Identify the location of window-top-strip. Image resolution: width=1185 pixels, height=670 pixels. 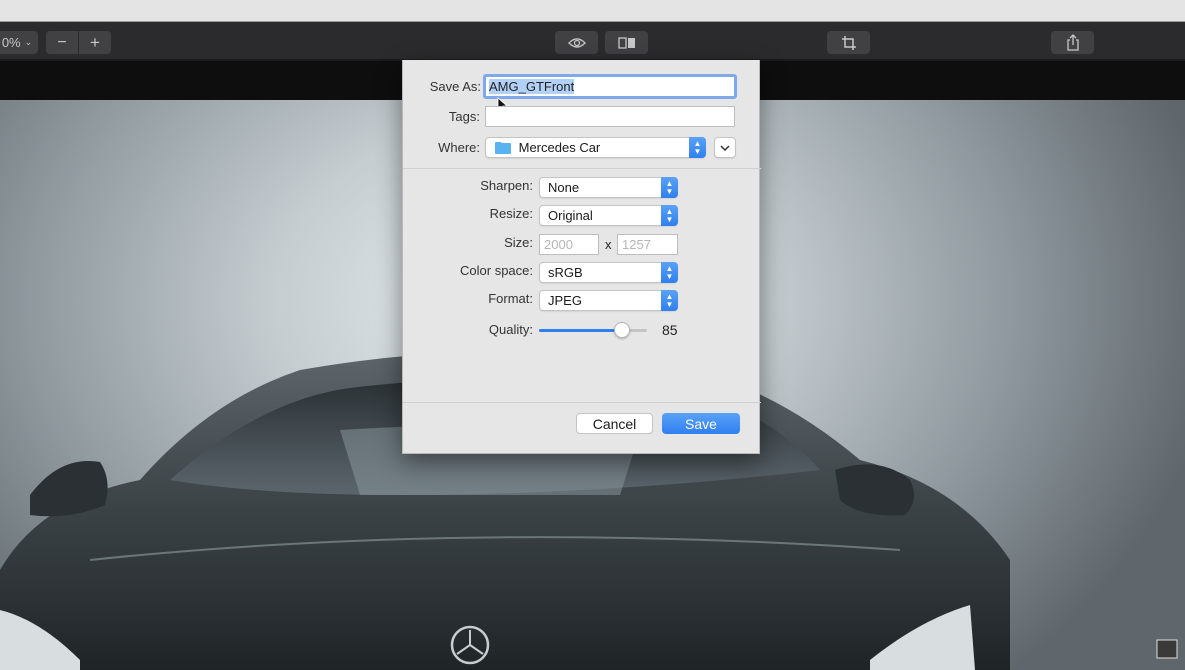
(592, 11).